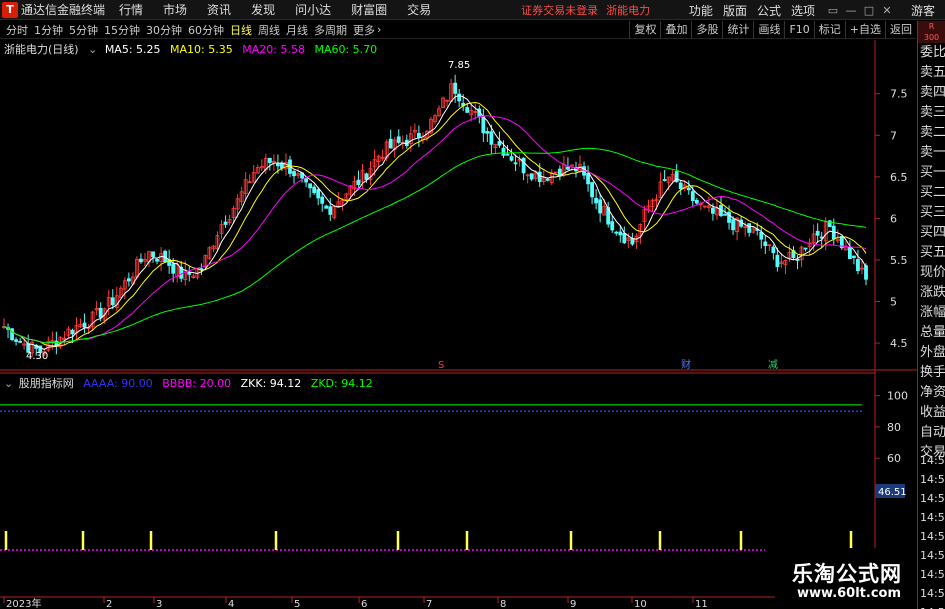 Image resolution: width=945 pixels, height=609 pixels. Describe the element at coordinates (931, 273) in the screenshot. I see `side-panel-label: 现价` at that location.